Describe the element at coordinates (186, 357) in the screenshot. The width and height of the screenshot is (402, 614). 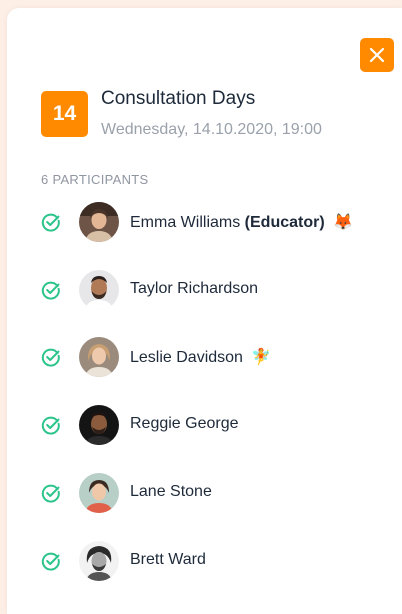
I see `participant-name: Leslie Davidson` at that location.